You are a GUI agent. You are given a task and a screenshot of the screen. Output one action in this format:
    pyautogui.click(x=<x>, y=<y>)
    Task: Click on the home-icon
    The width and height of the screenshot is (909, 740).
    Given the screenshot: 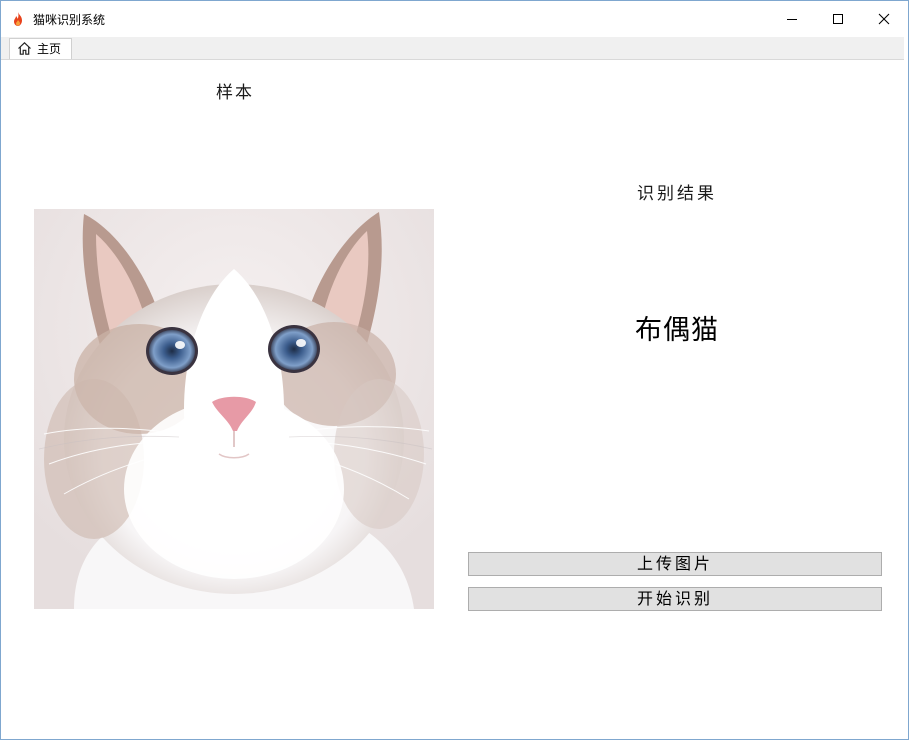 What is the action you would take?
    pyautogui.click(x=24, y=50)
    